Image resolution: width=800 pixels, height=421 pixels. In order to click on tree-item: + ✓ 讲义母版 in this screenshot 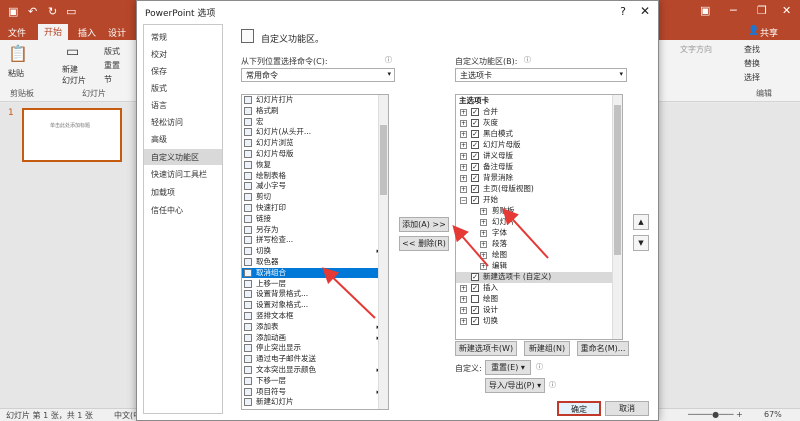, I will do `click(539, 156)`.